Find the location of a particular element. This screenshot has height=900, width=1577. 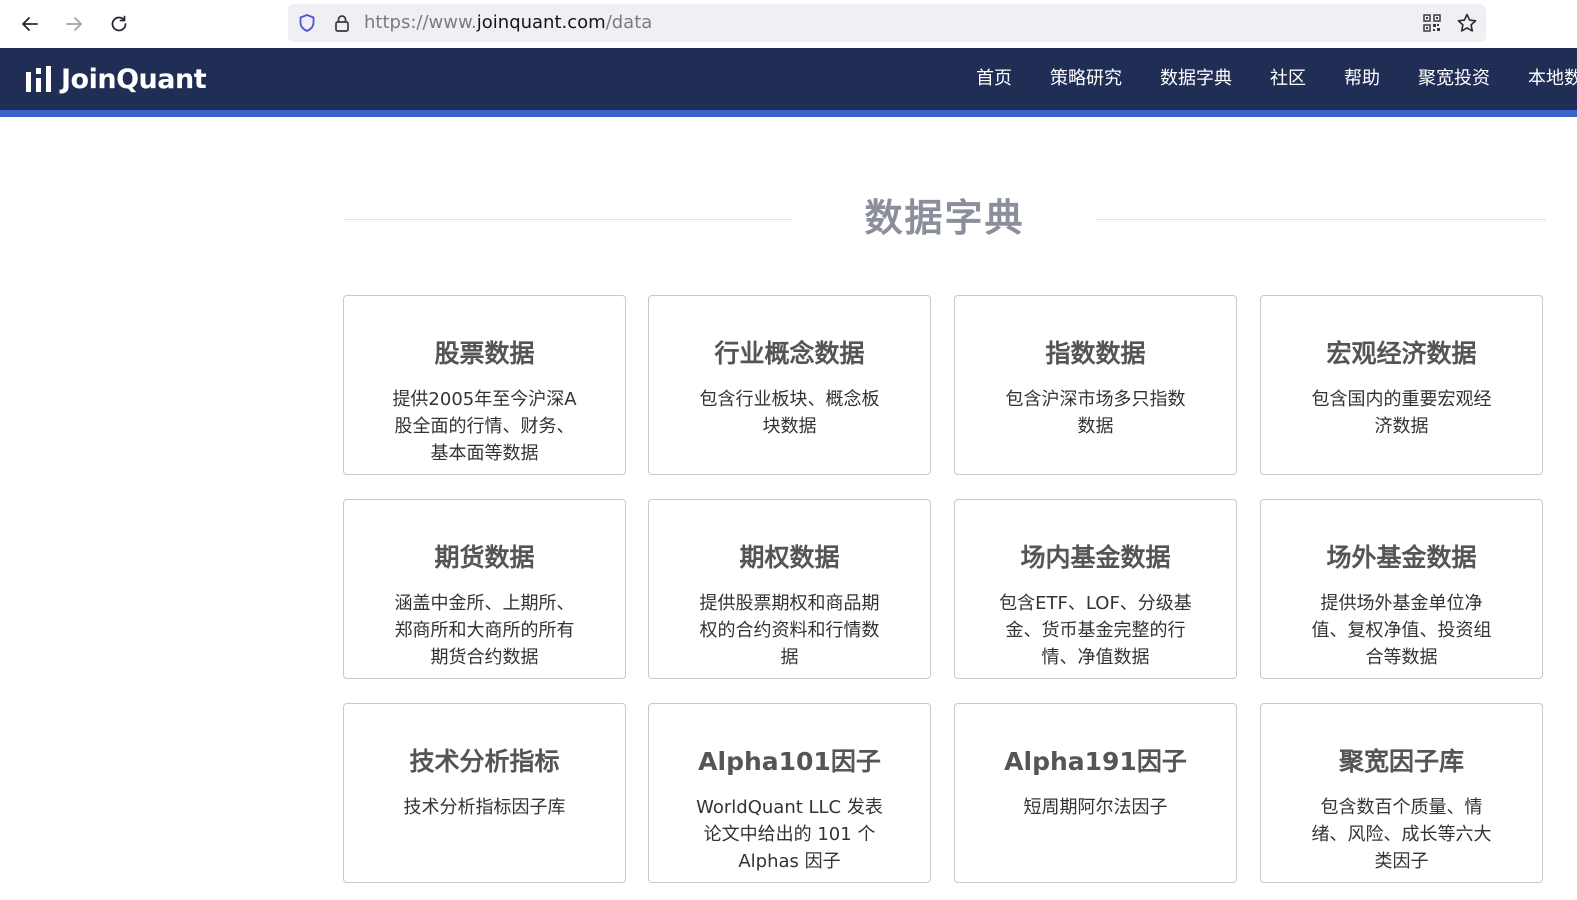

nav-local-data: 本地数据 is located at coordinates (1552, 79).